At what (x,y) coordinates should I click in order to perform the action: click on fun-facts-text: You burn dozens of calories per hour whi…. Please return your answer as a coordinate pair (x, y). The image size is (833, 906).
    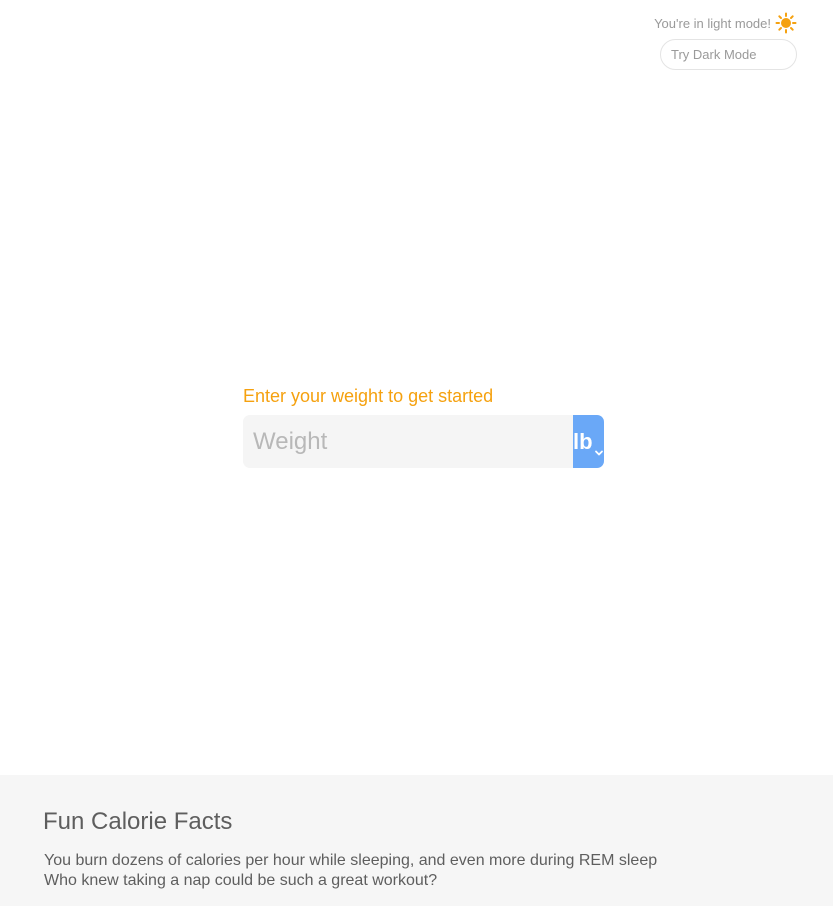
    Looking at the image, I should click on (350, 871).